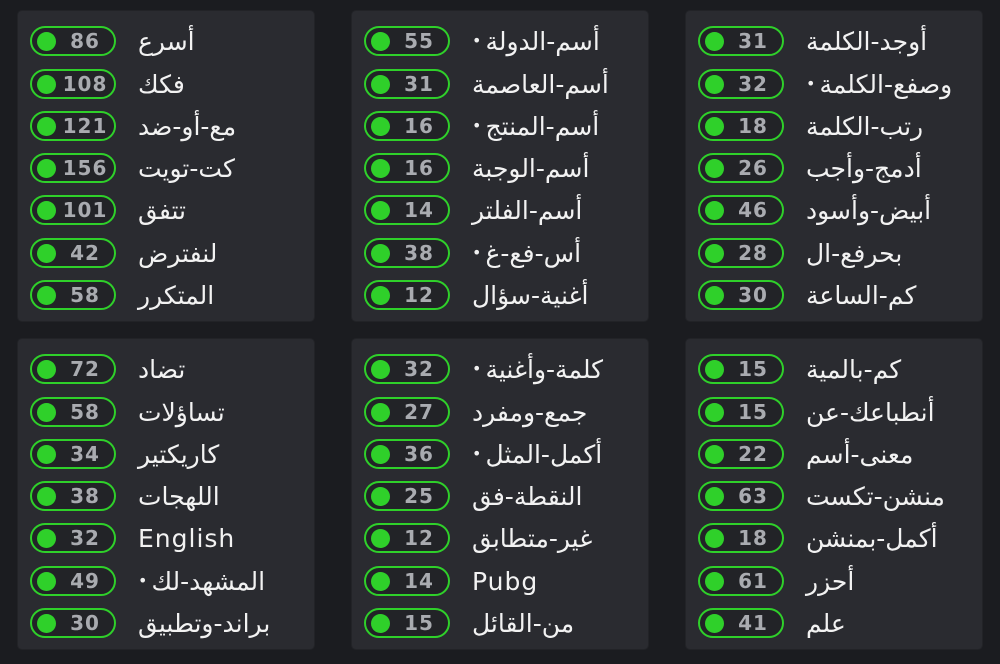 This screenshot has height=664, width=1000. I want to click on command-row: 16 • أسم-المنتج, so click(502, 126).